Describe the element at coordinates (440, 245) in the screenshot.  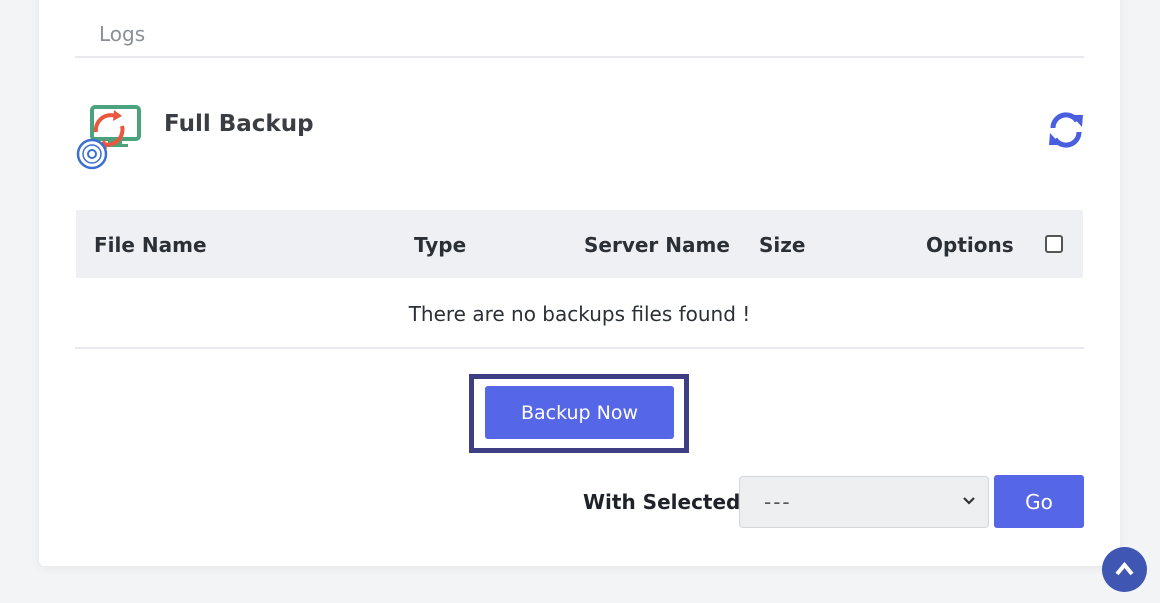
I see `column-type: Type` at that location.